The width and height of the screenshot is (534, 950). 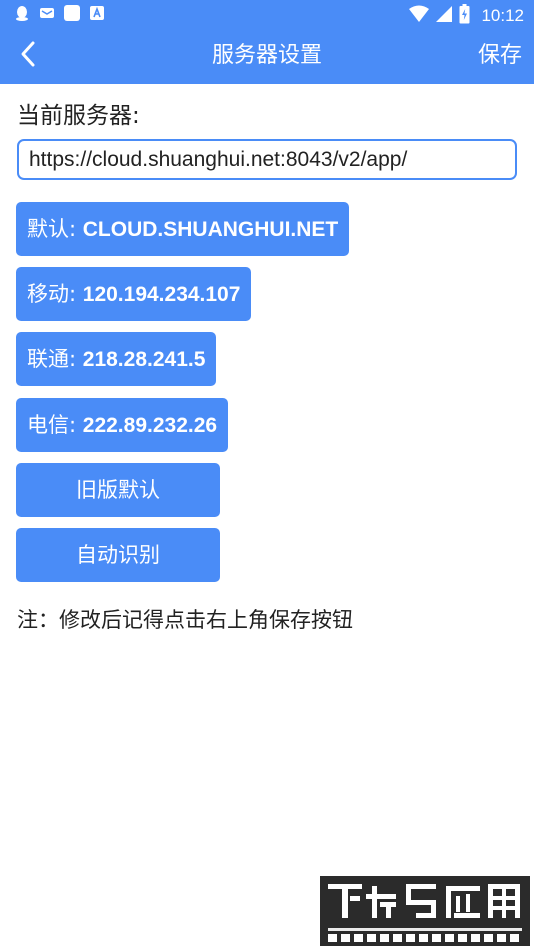 I want to click on server-button-prefix: 默认:, so click(x=55, y=229).